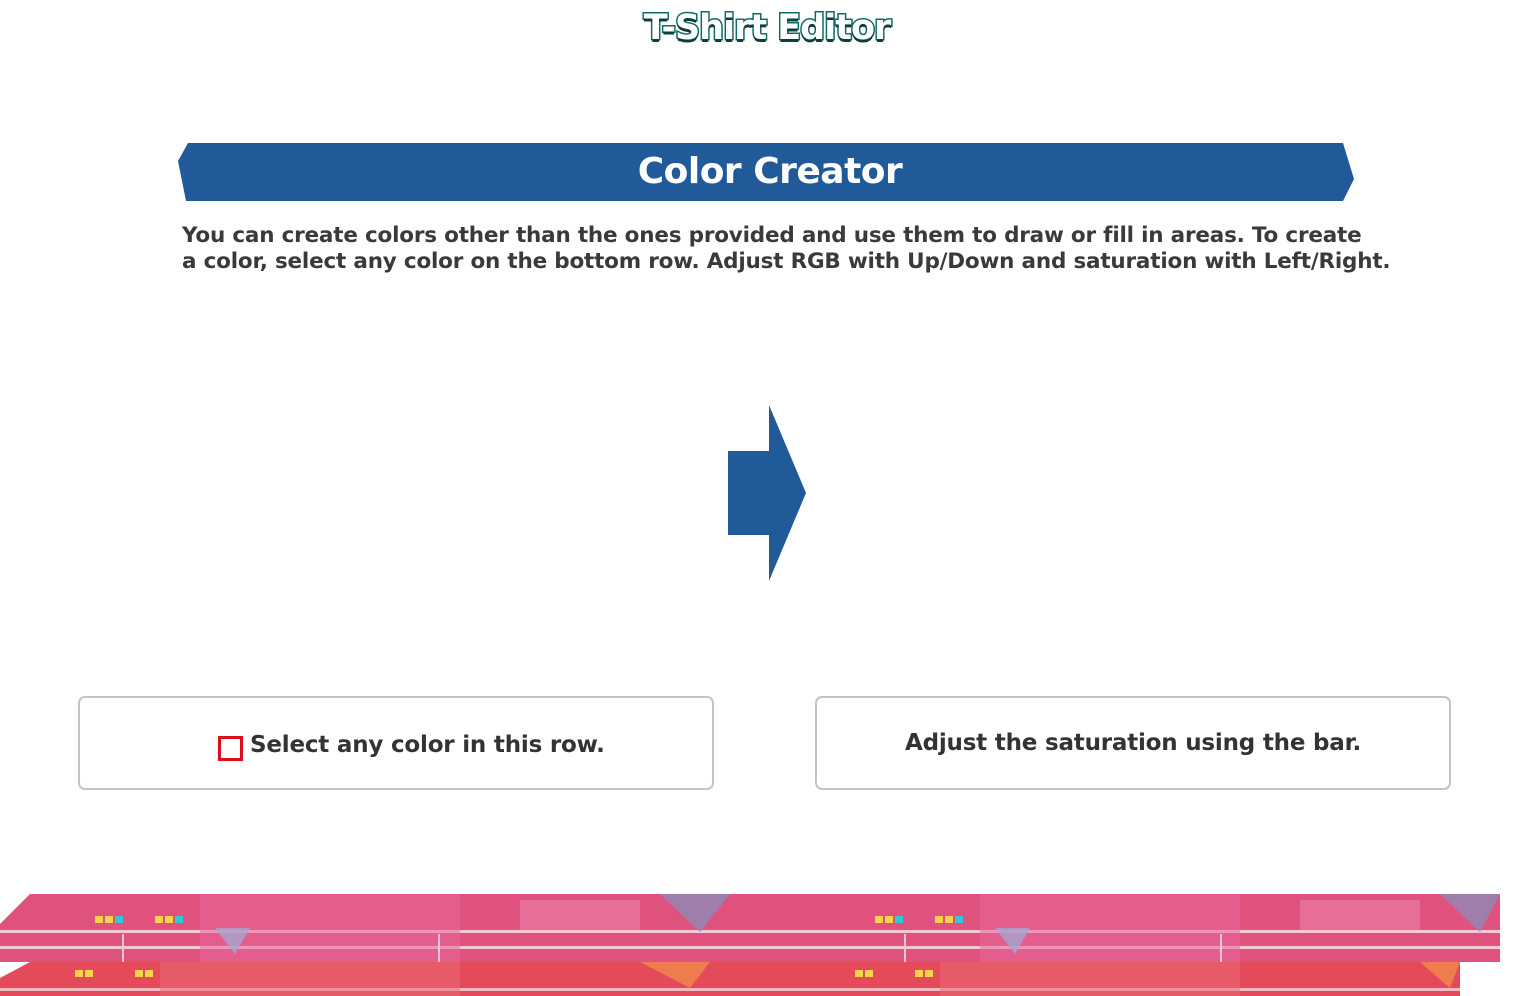 The width and height of the screenshot is (1534, 996). Describe the element at coordinates (770, 171) in the screenshot. I see `section-title: Color Creator` at that location.